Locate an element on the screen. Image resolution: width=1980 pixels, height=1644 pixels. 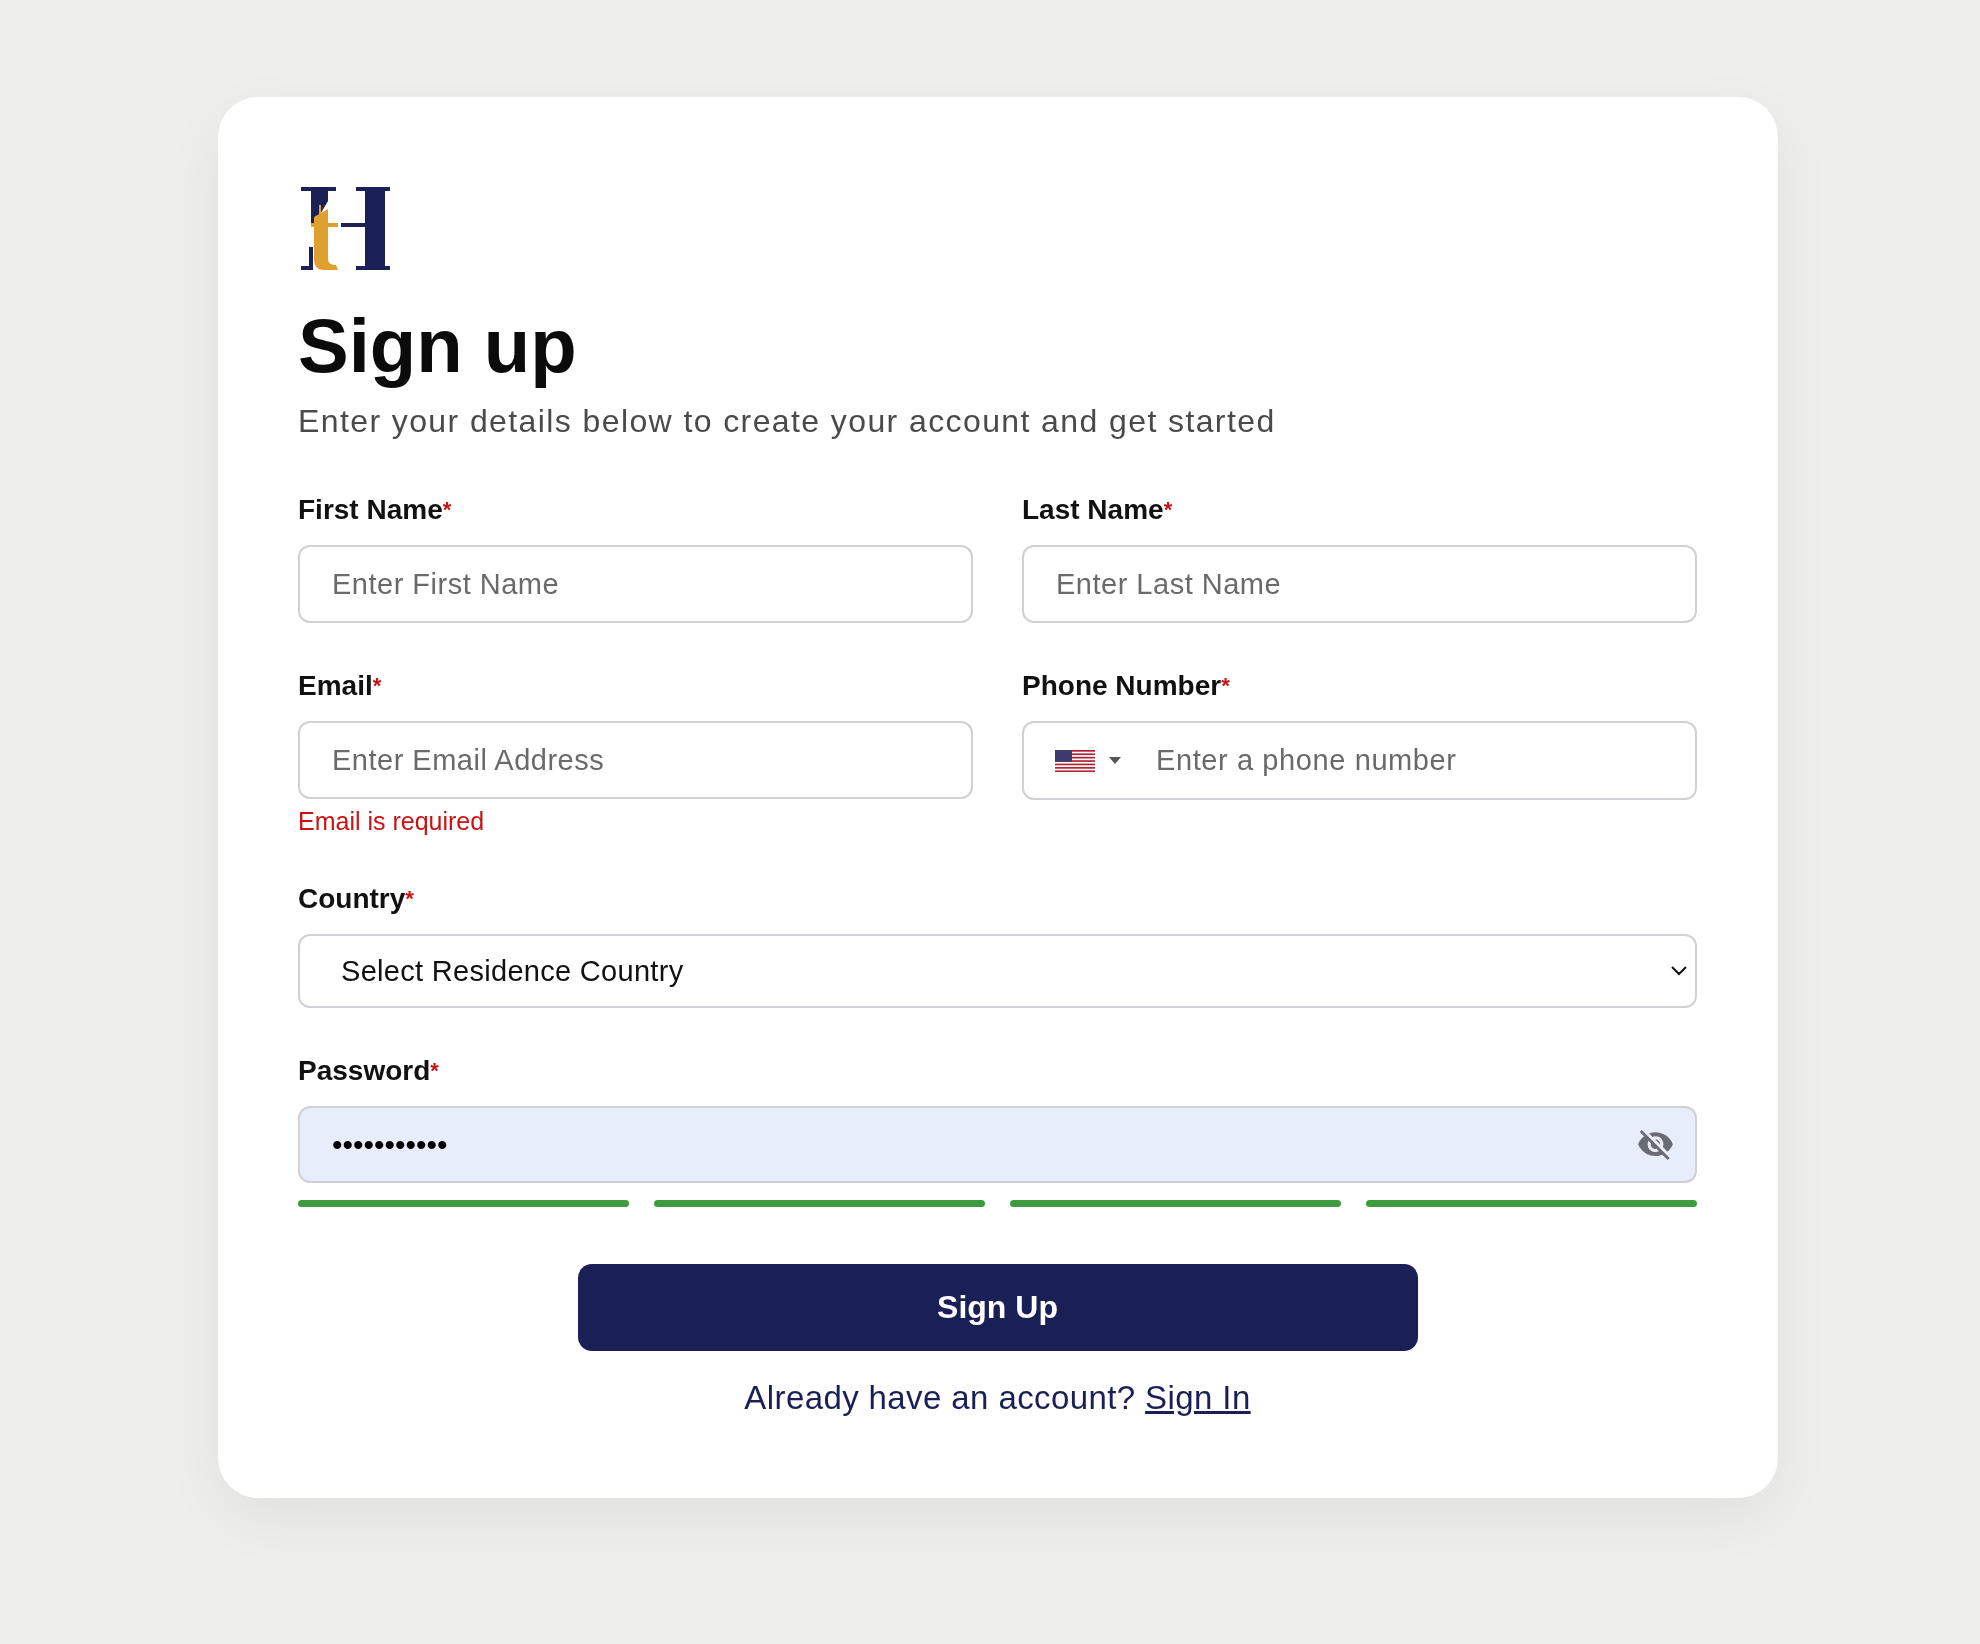
input-field: Enter First Name is located at coordinates (635, 584).